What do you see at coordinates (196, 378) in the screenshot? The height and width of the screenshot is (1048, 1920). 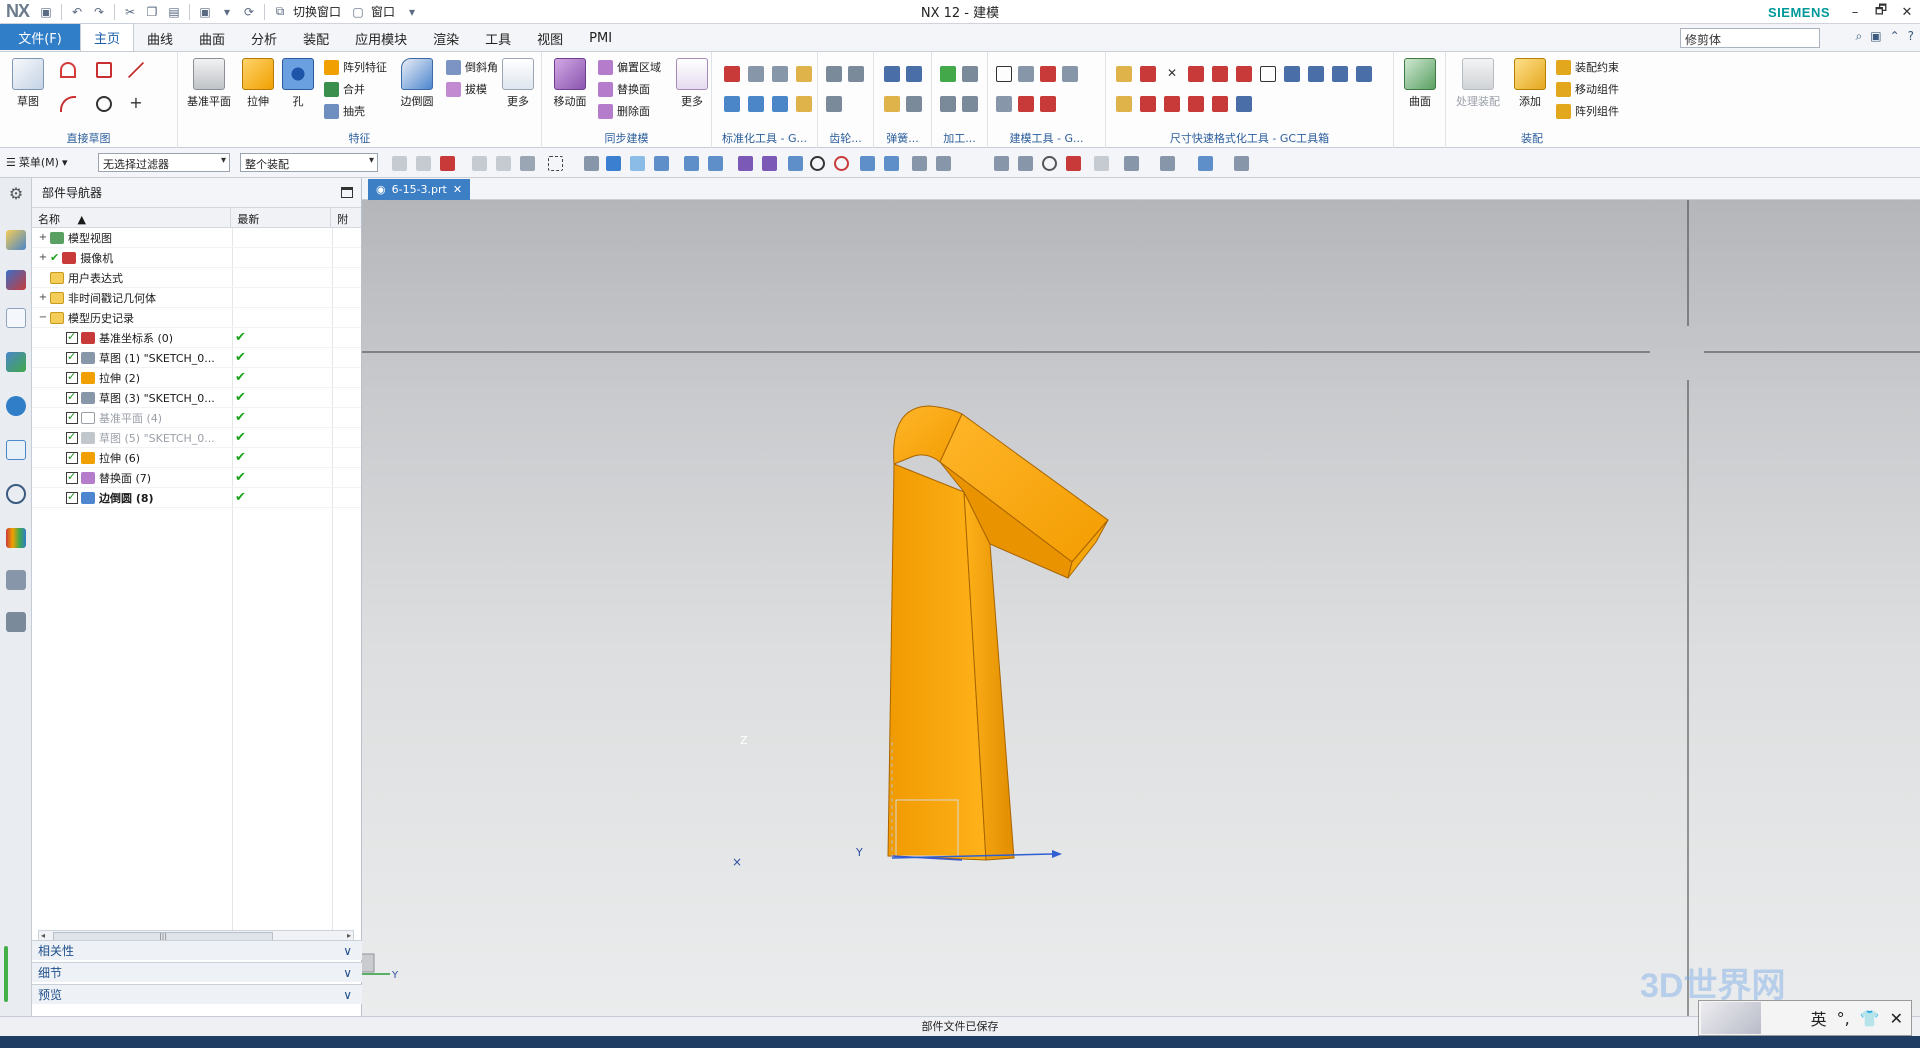 I see `feature-row: 拉伸 (2) ✔` at bounding box center [196, 378].